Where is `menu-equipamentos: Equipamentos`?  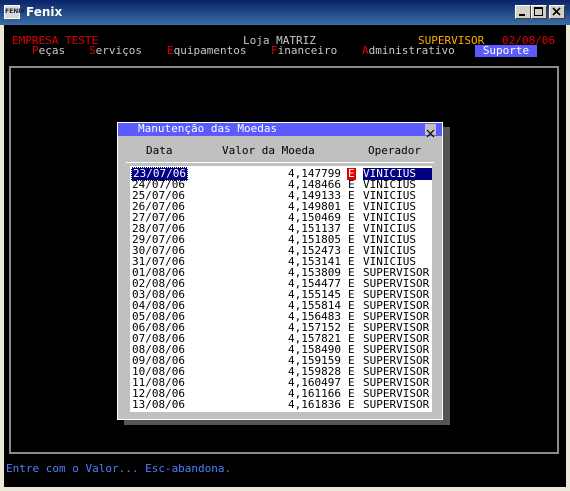
menu-equipamentos: Equipamentos is located at coordinates (206, 51).